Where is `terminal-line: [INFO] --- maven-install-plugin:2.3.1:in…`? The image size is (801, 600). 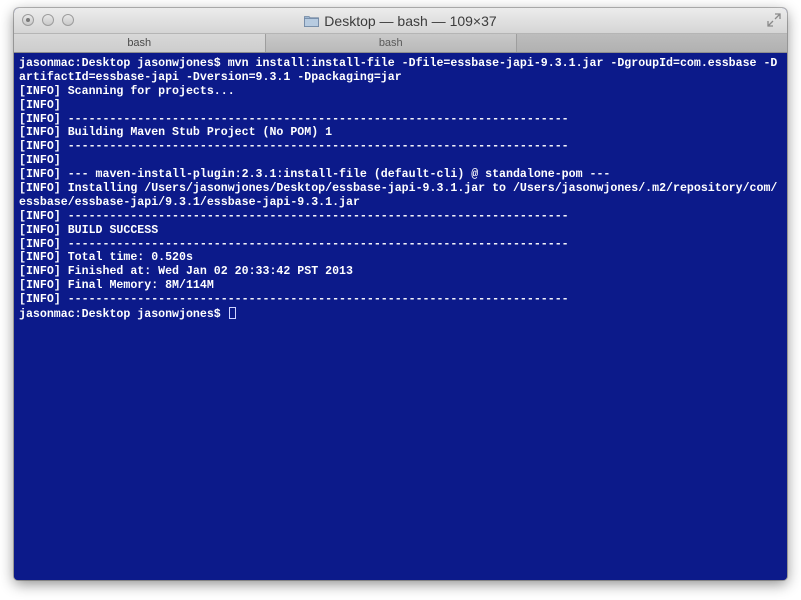 terminal-line: [INFO] --- maven-install-plugin:2.3.1:in… is located at coordinates (315, 175).